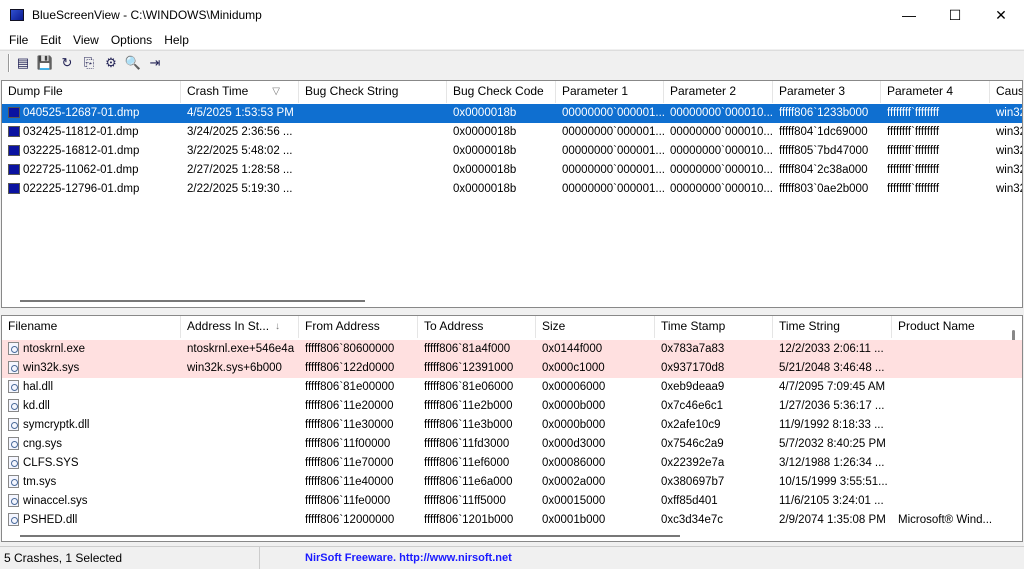  I want to click on column-header-bug-check-code: Bug Check Code, so click(501, 92).